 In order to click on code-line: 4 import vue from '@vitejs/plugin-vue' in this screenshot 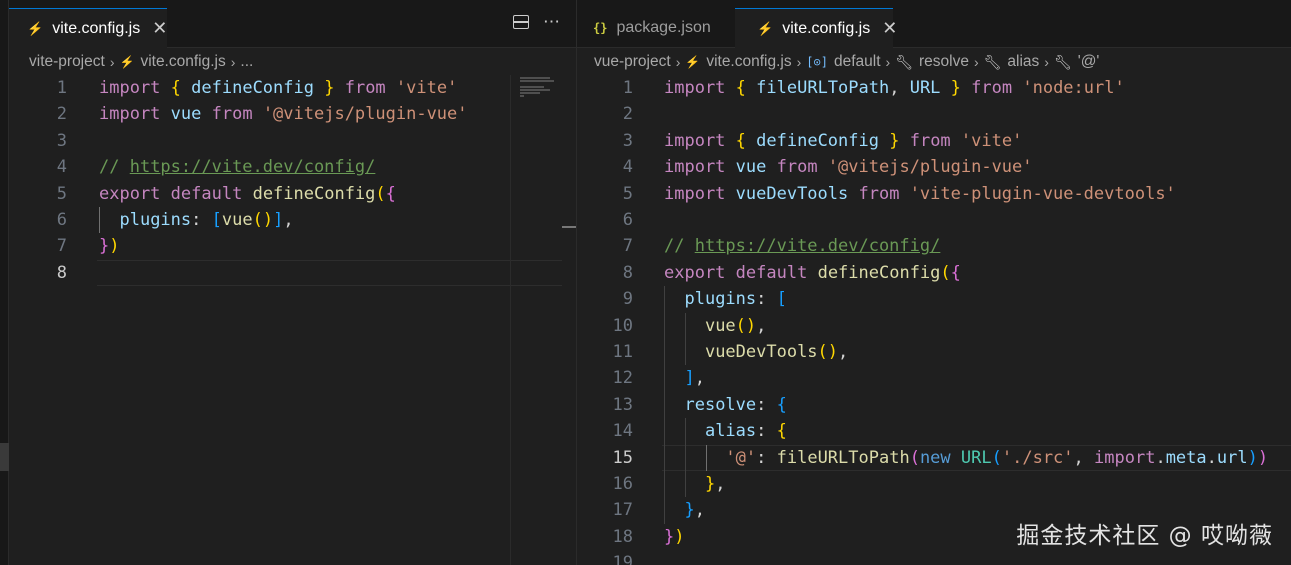, I will do `click(934, 167)`.